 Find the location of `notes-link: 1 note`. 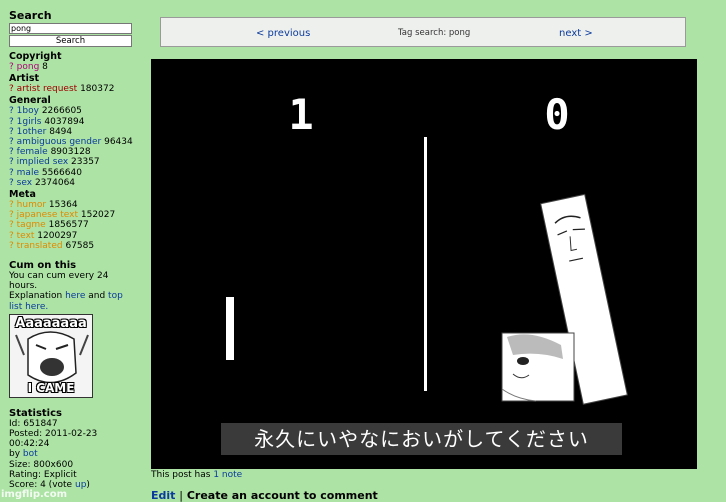

notes-link: 1 note is located at coordinates (227, 475).